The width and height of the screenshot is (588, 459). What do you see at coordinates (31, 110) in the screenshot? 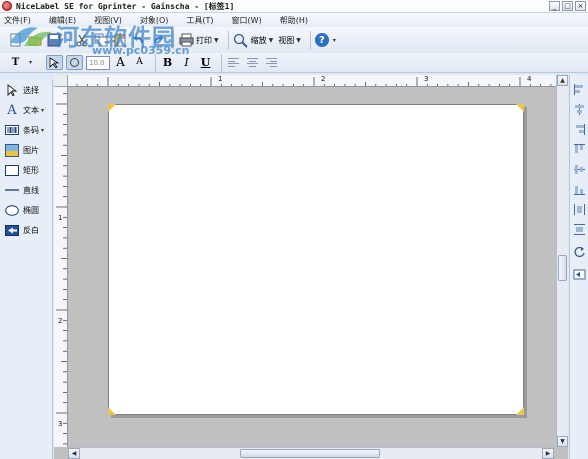
I see `tool-text-label: 文本` at bounding box center [31, 110].